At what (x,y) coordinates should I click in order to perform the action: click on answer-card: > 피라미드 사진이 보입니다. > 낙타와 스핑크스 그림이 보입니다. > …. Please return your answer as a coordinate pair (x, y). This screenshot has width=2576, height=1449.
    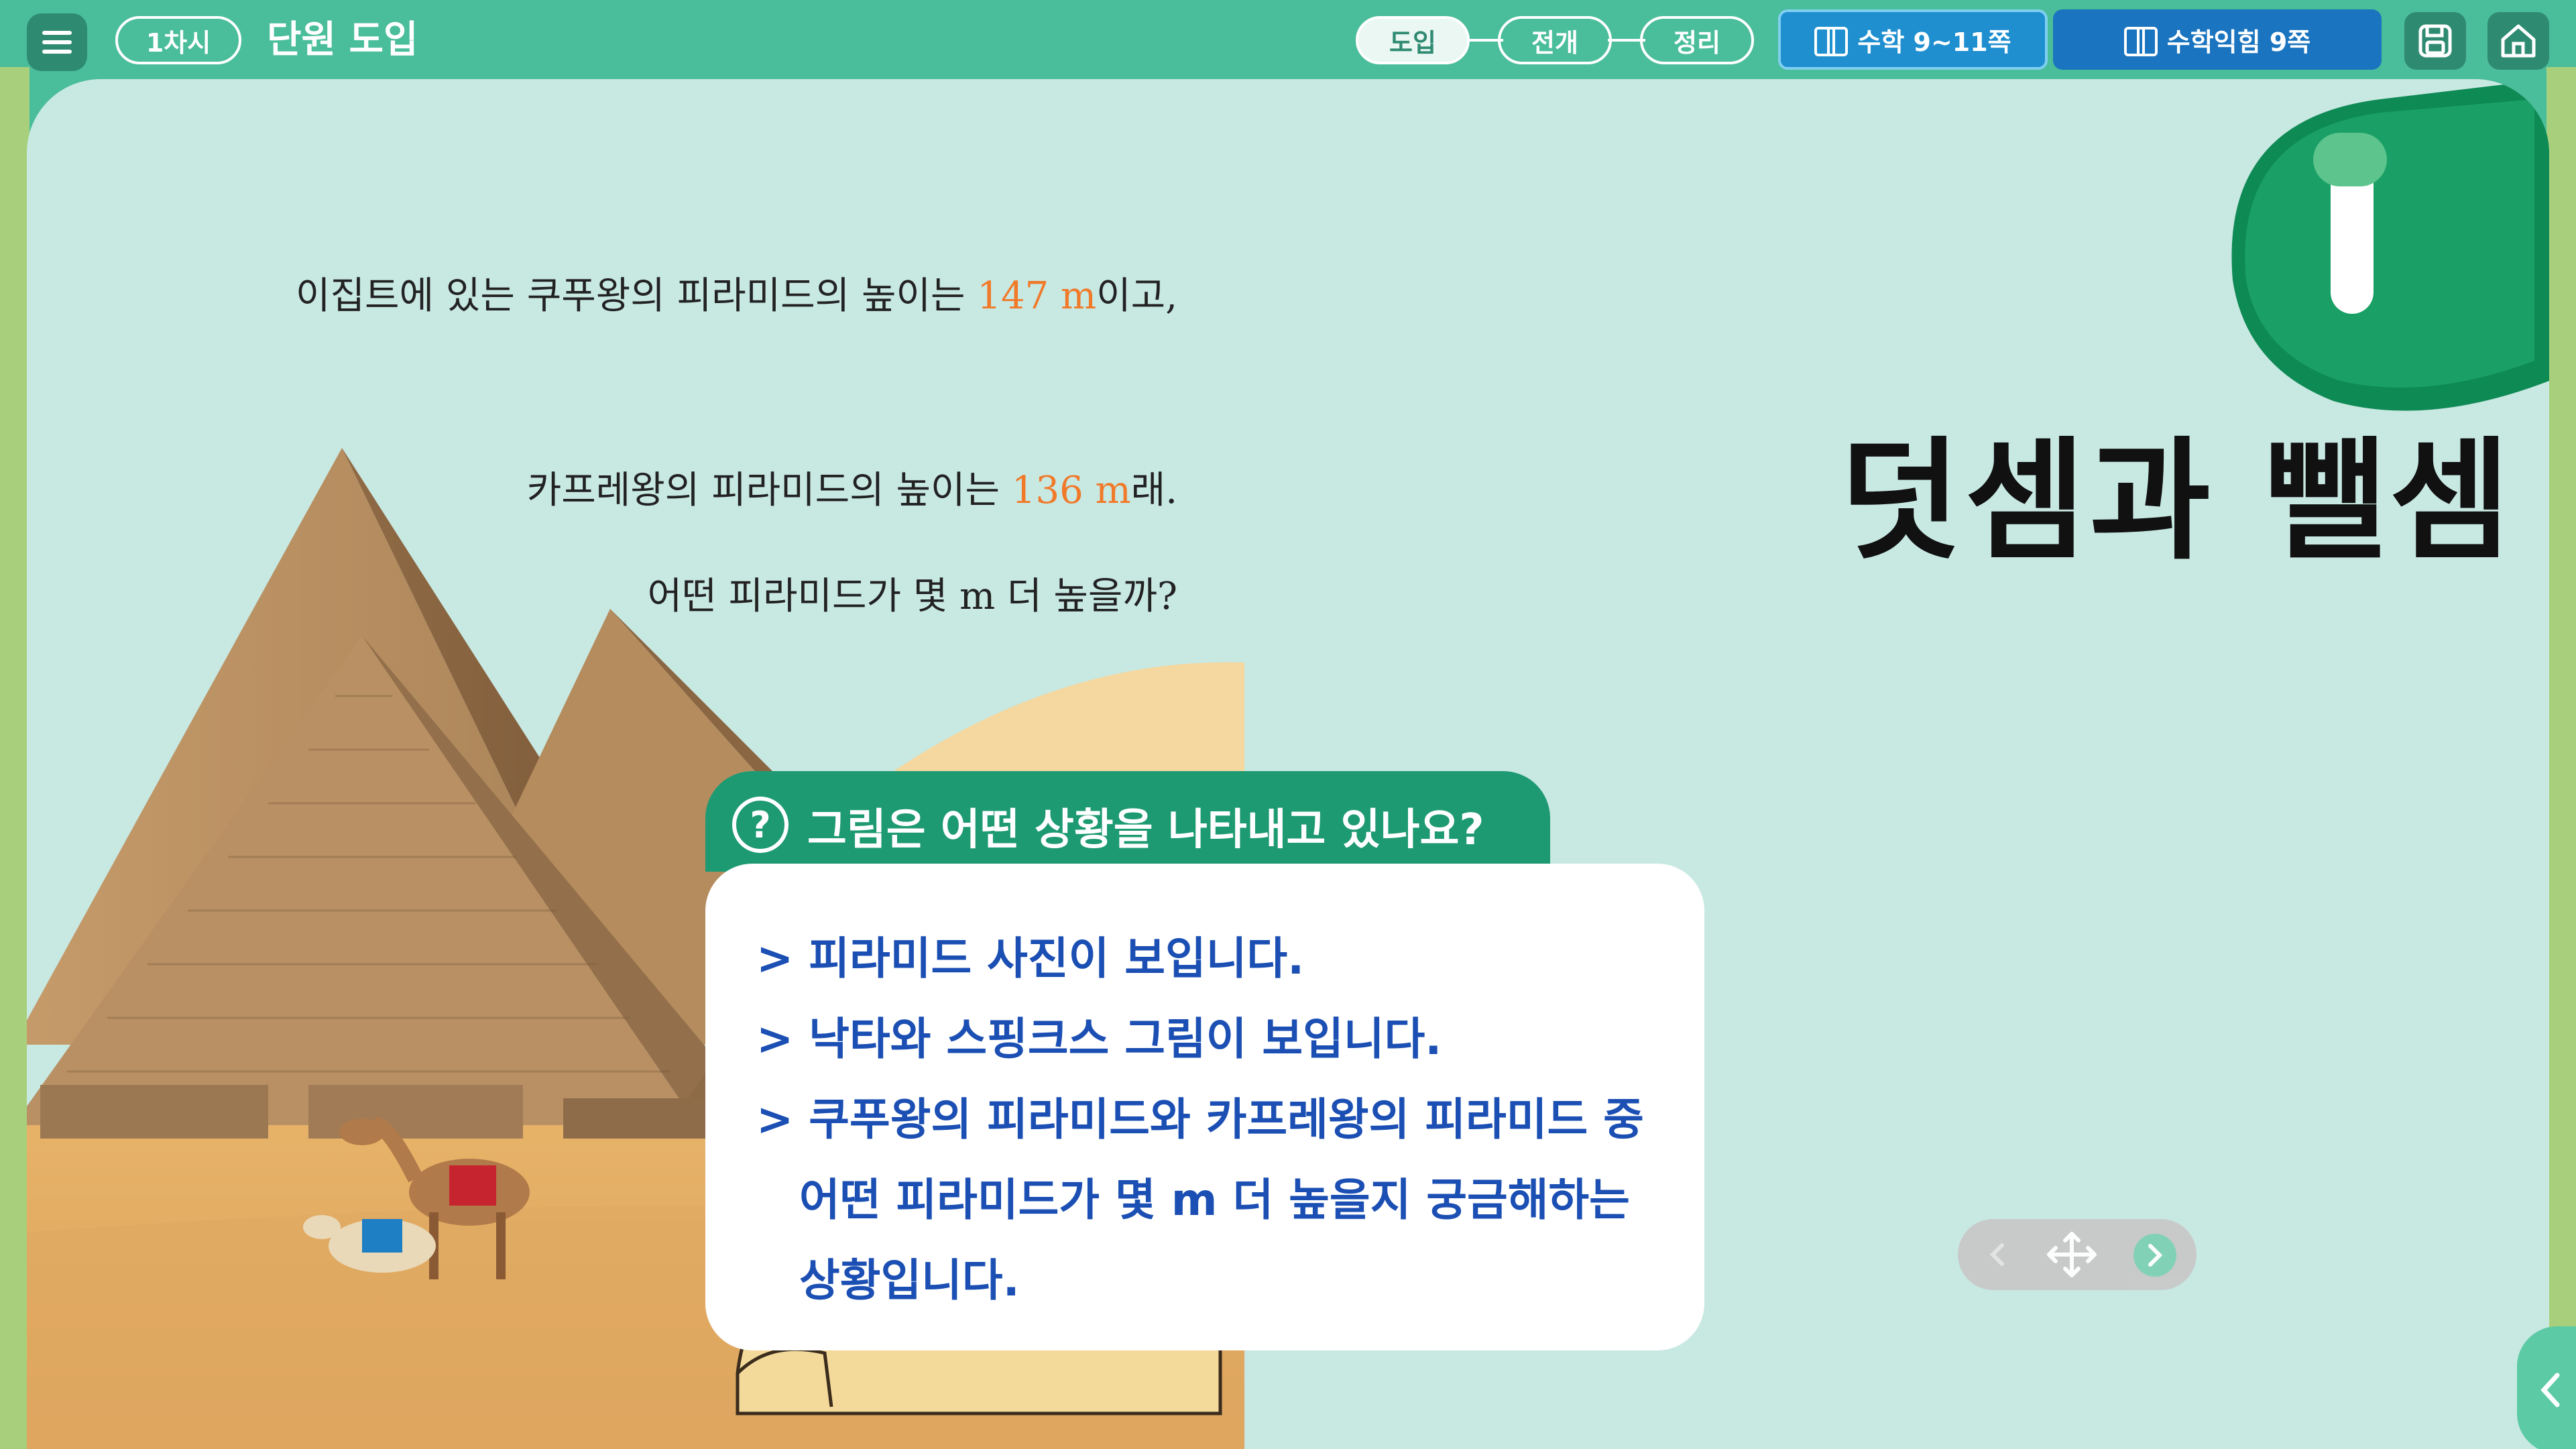
    Looking at the image, I should click on (1204, 1107).